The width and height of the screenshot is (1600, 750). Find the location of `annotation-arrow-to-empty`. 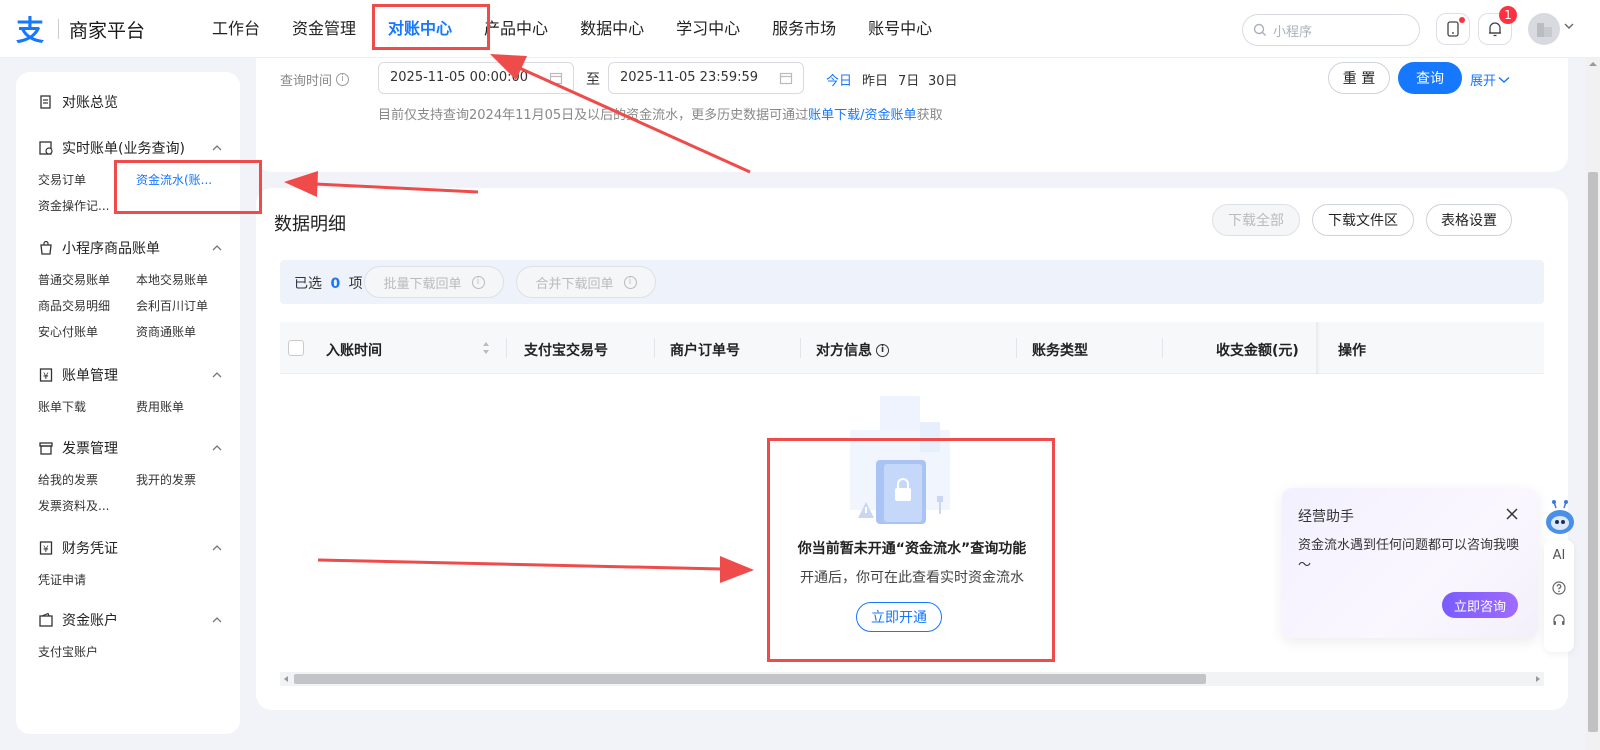

annotation-arrow-to-empty is located at coordinates (535, 569).